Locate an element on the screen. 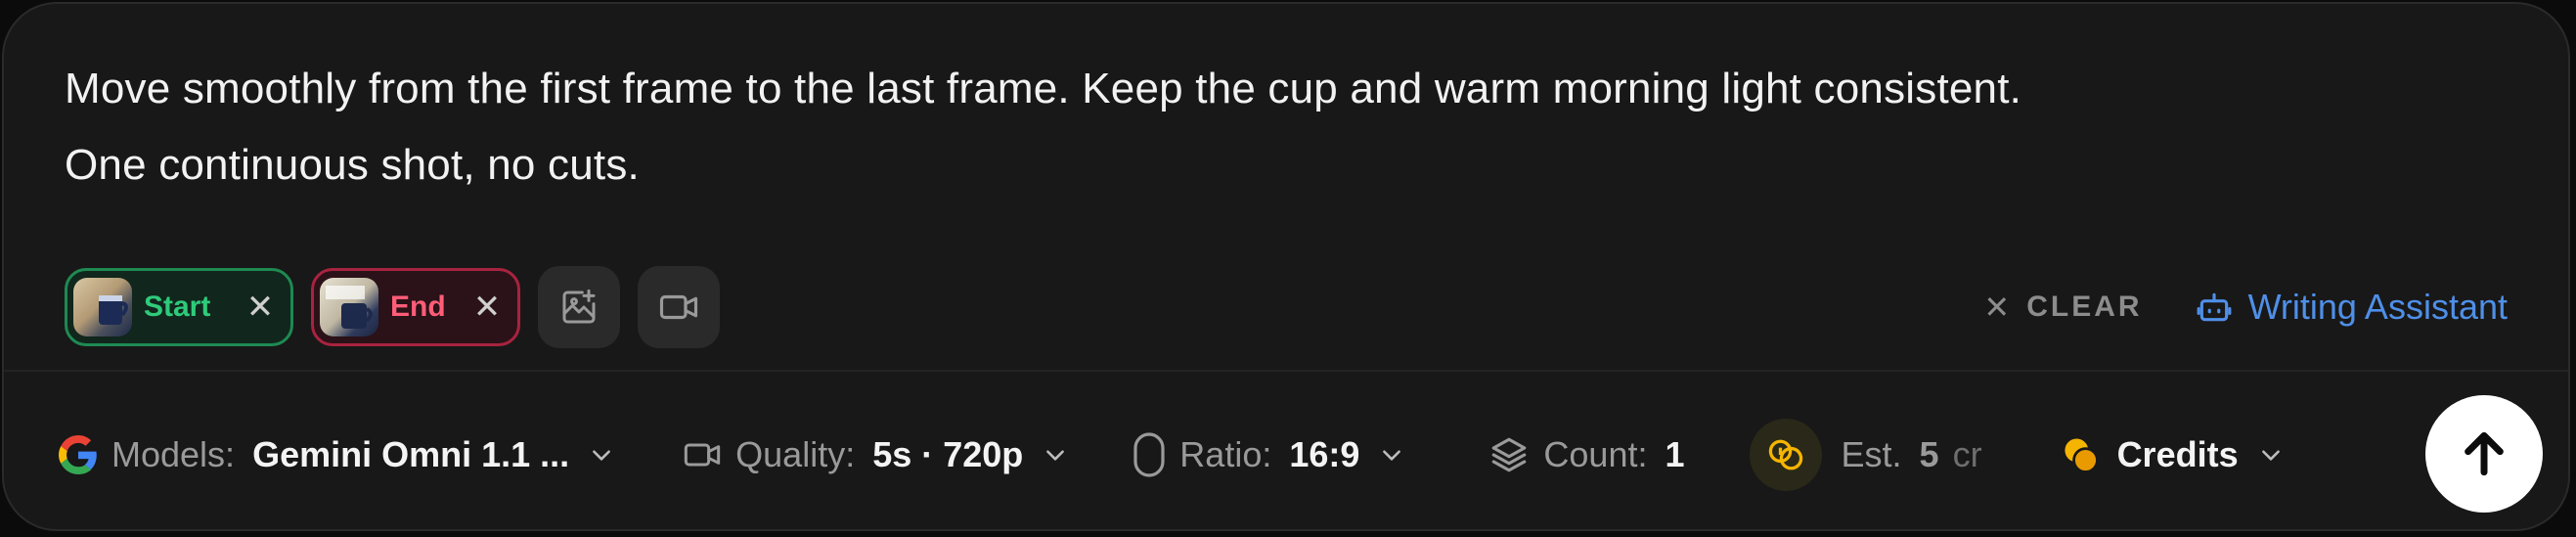  writing-assistant-button: Writing Assistant is located at coordinates (2352, 307).